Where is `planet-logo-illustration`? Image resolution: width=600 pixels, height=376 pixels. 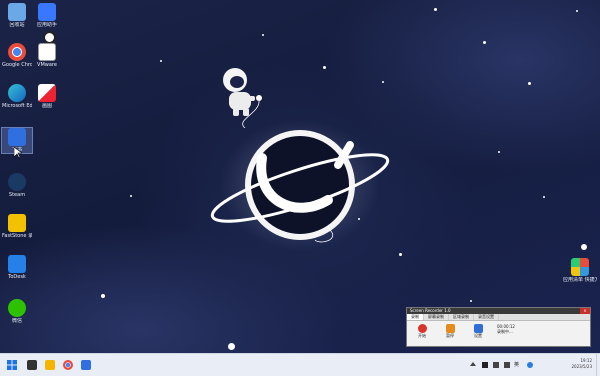
planet-logo-illustration is located at coordinates (300, 185).